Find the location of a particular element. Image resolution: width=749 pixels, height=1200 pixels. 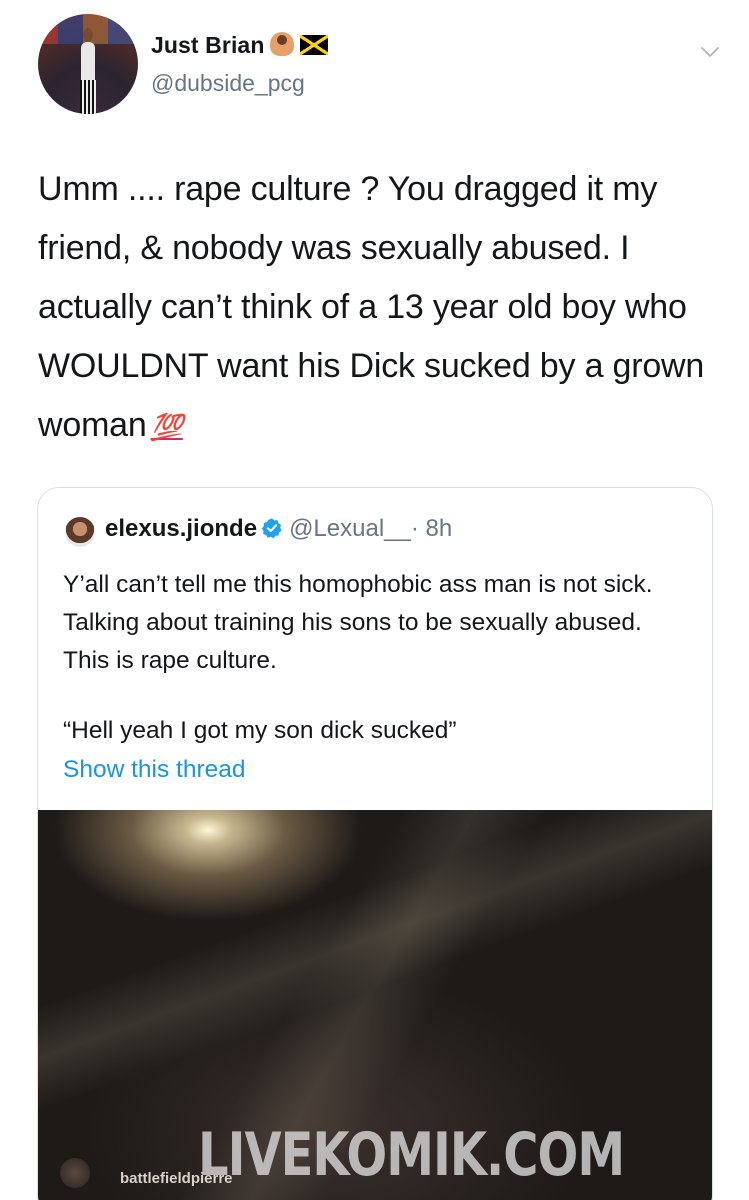

author-avatar is located at coordinates (88, 64).